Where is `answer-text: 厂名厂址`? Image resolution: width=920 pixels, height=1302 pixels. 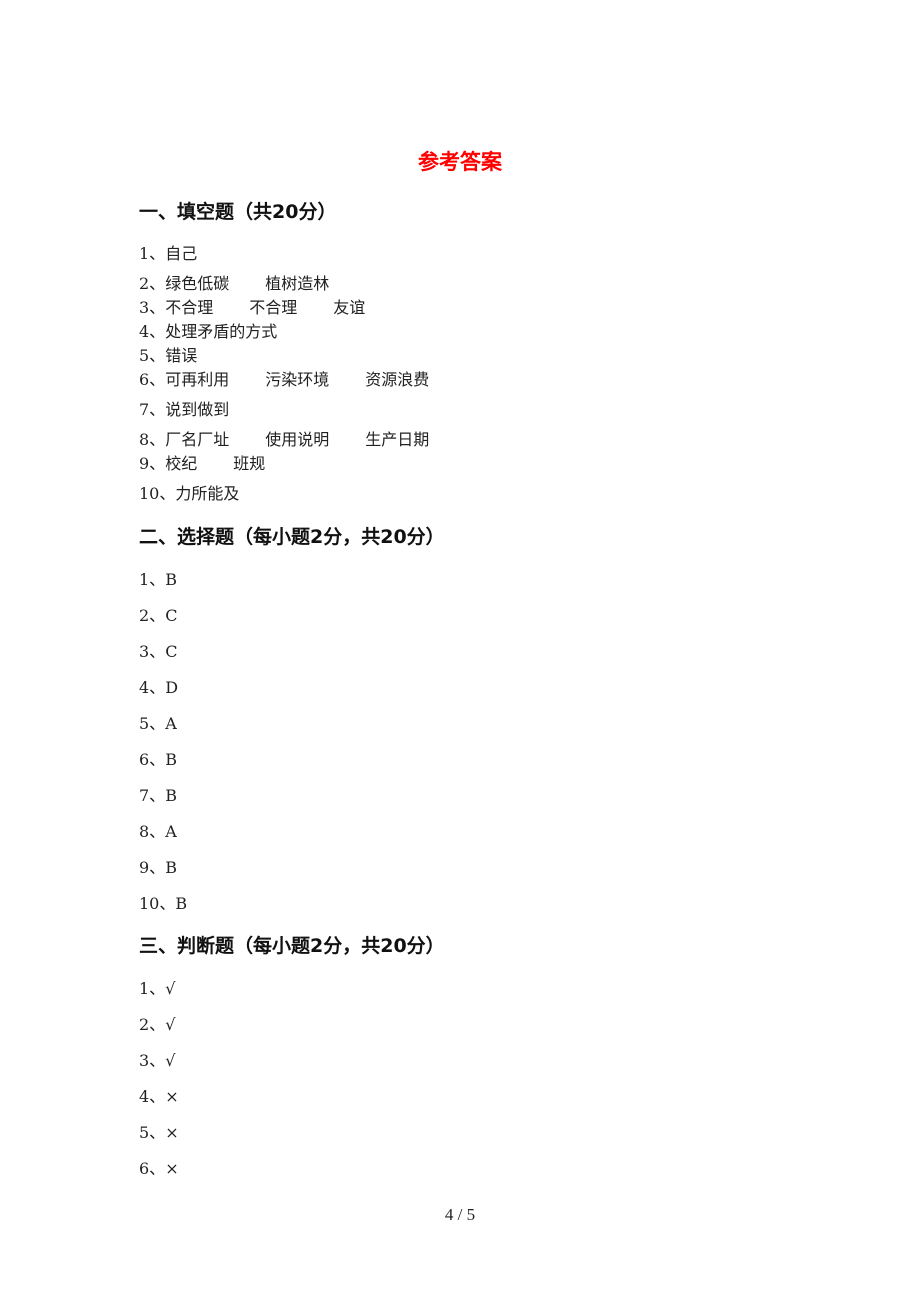
answer-text: 厂名厂址 is located at coordinates (197, 439).